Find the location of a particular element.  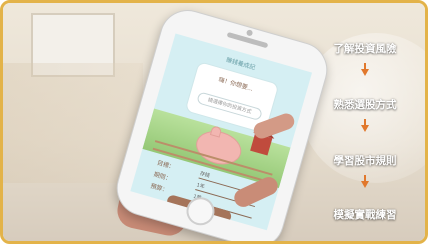

step-label: 學習股市規則 is located at coordinates (365, 161).